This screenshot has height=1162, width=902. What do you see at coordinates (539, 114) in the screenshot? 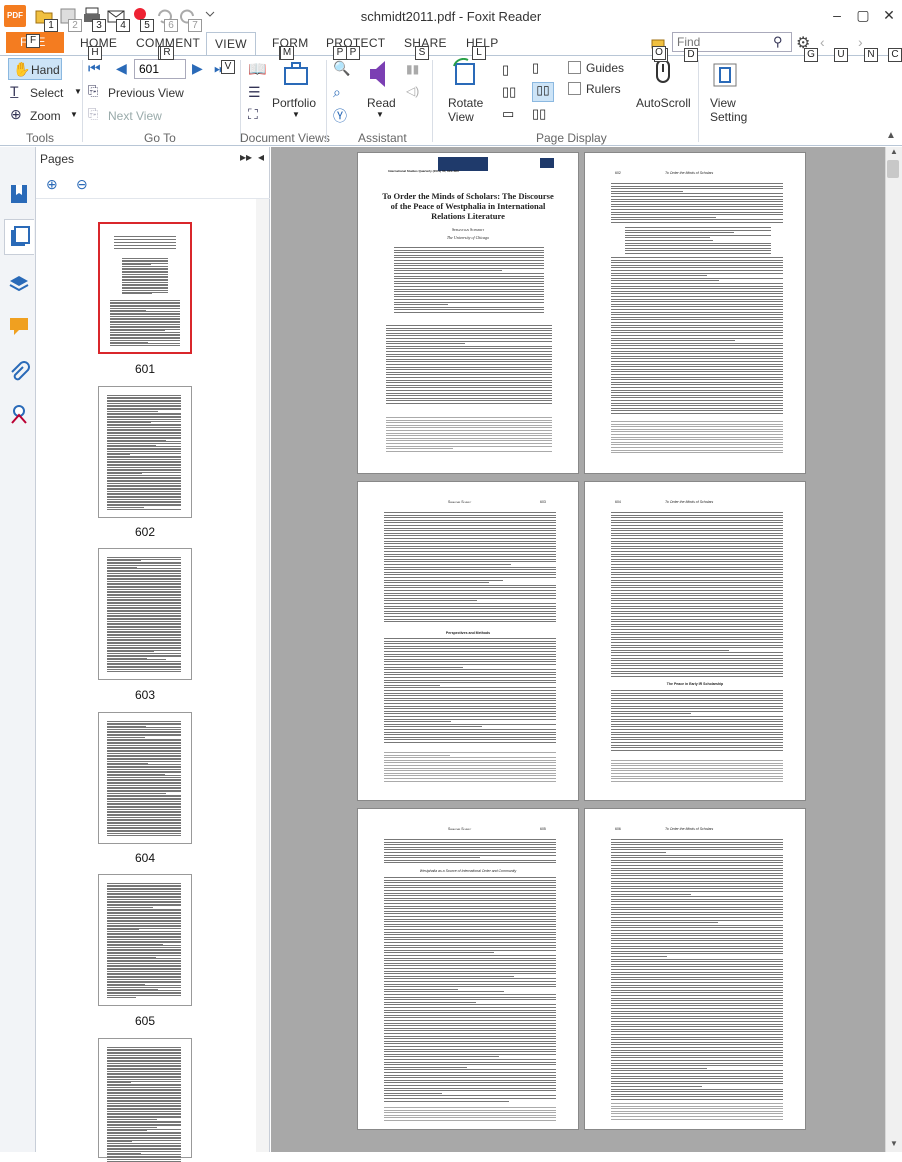
I see `separate-cover-icon: ▯▯` at bounding box center [539, 114].